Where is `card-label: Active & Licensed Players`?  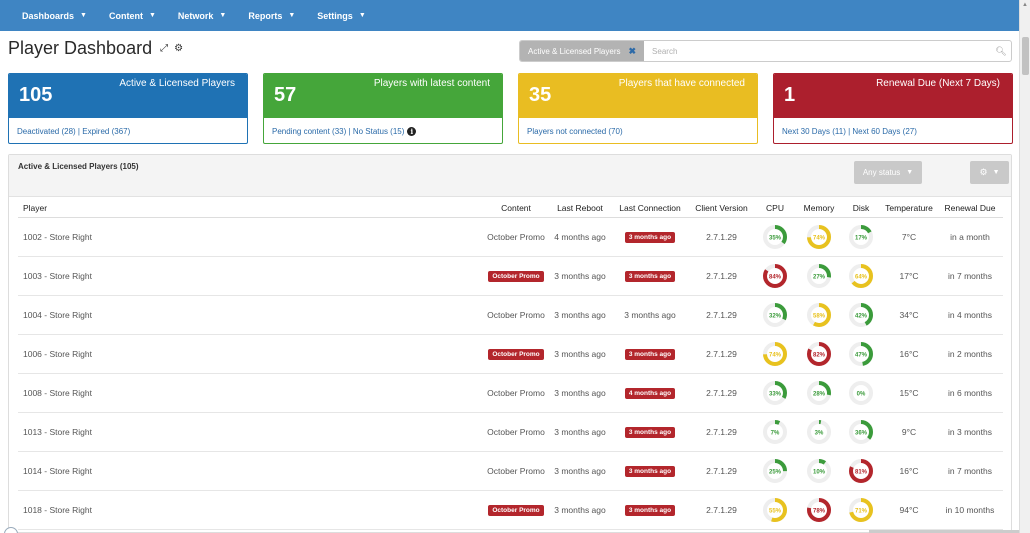 card-label: Active & Licensed Players is located at coordinates (177, 83).